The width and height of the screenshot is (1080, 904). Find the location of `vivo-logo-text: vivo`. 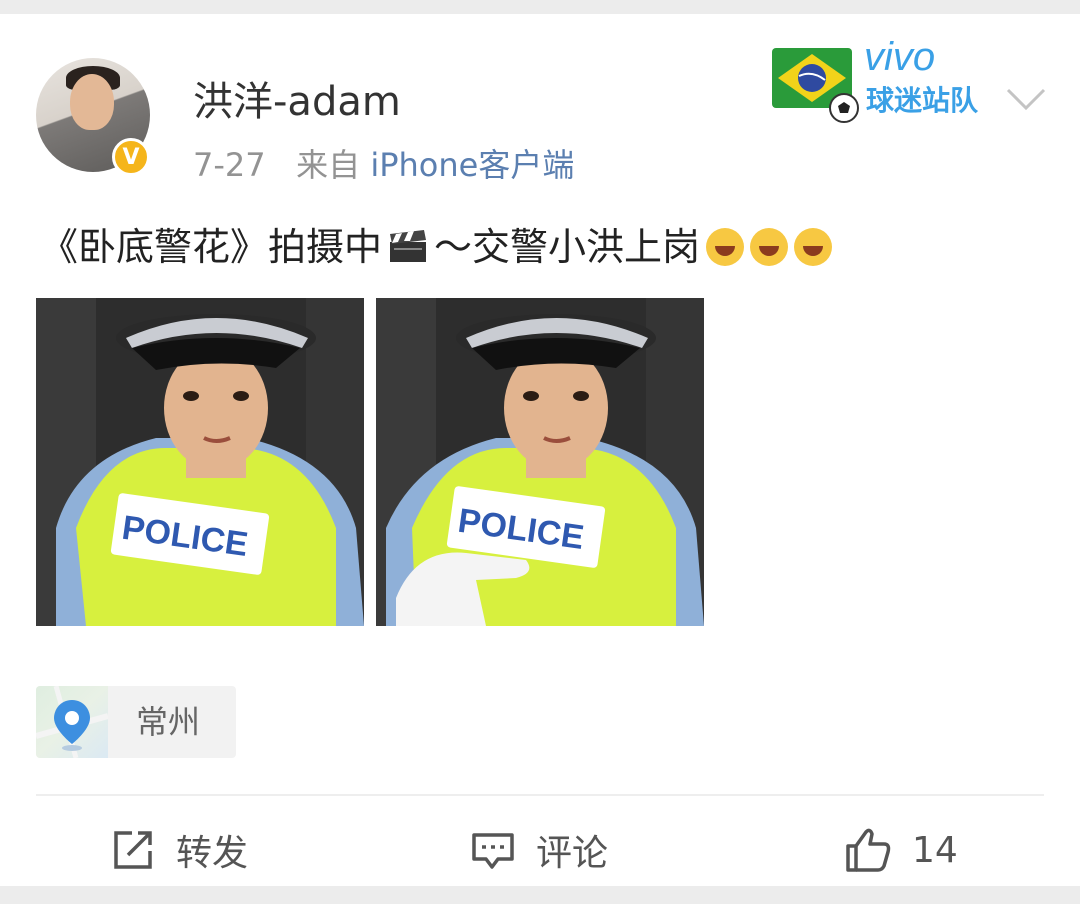

vivo-logo-text: vivo is located at coordinates (899, 57).